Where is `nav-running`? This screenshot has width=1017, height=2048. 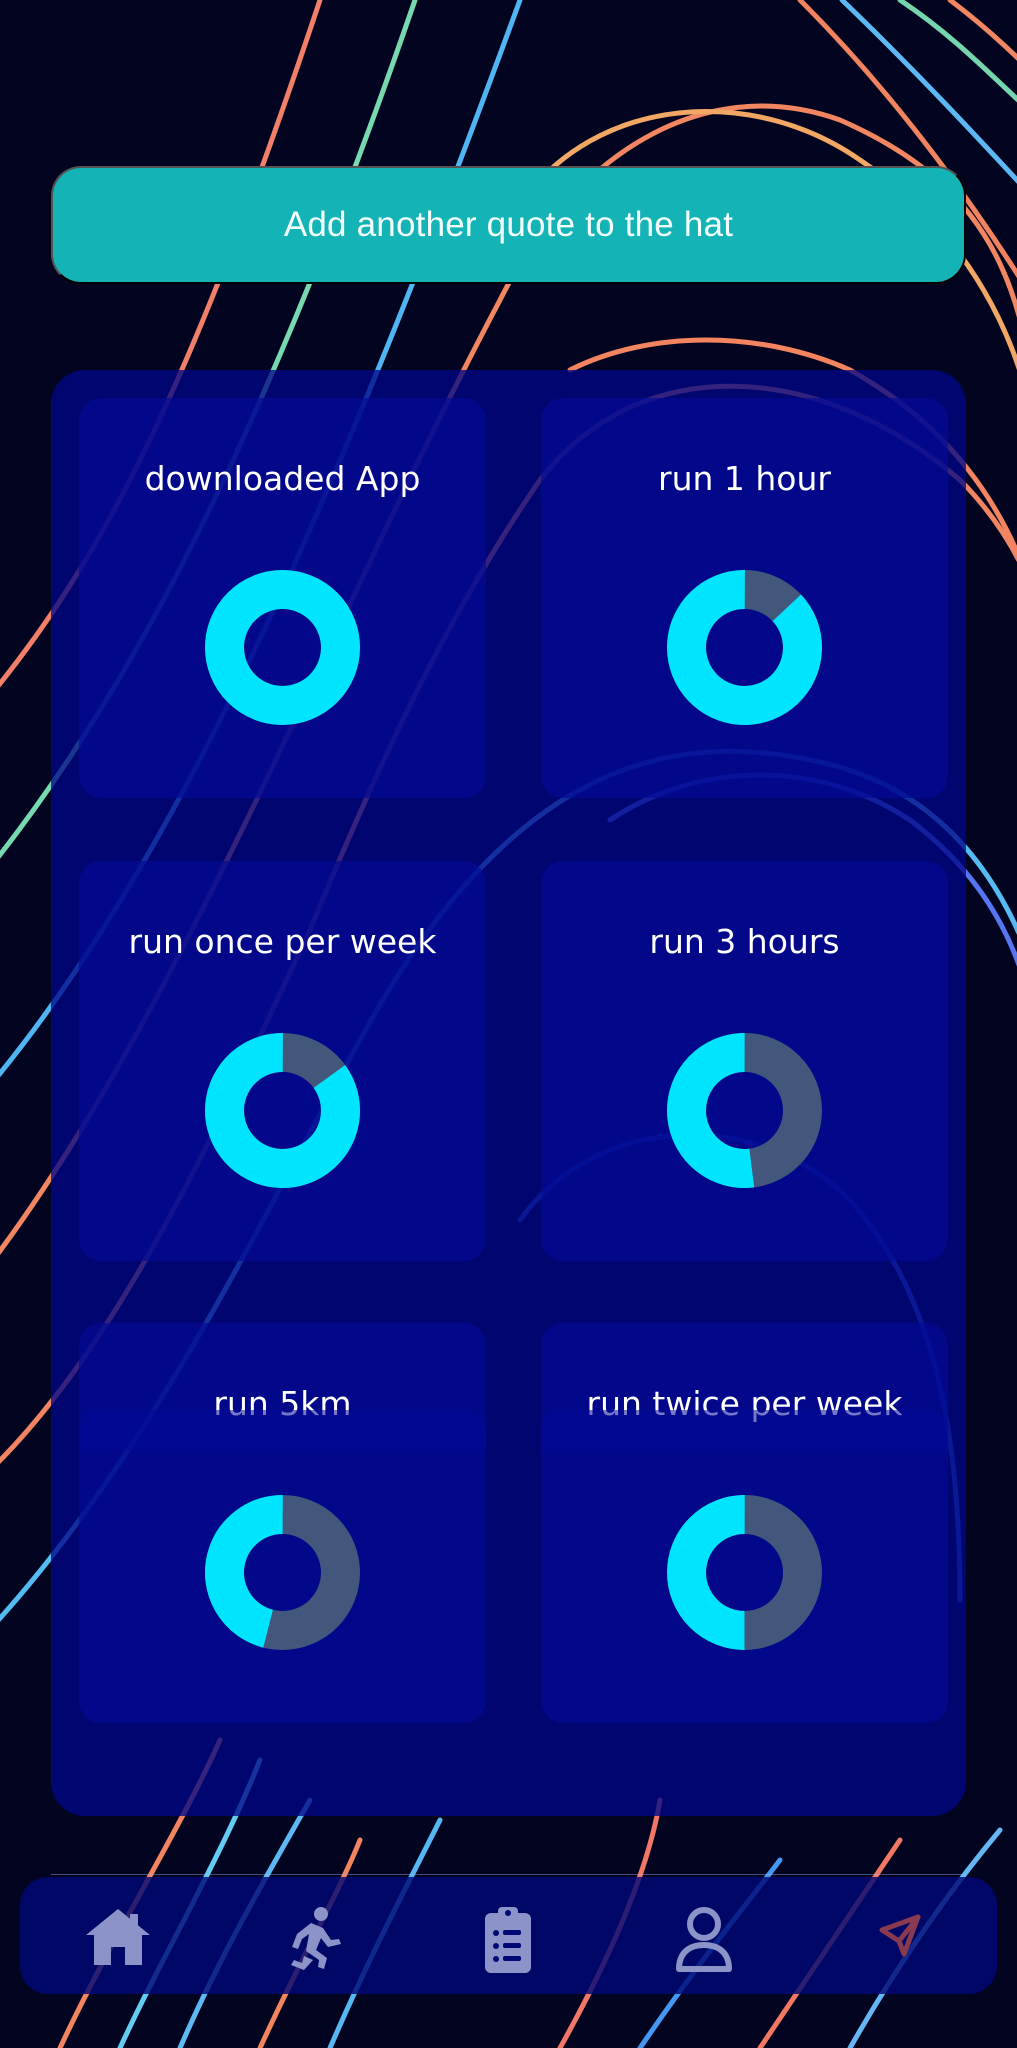 nav-running is located at coordinates (313, 1939).